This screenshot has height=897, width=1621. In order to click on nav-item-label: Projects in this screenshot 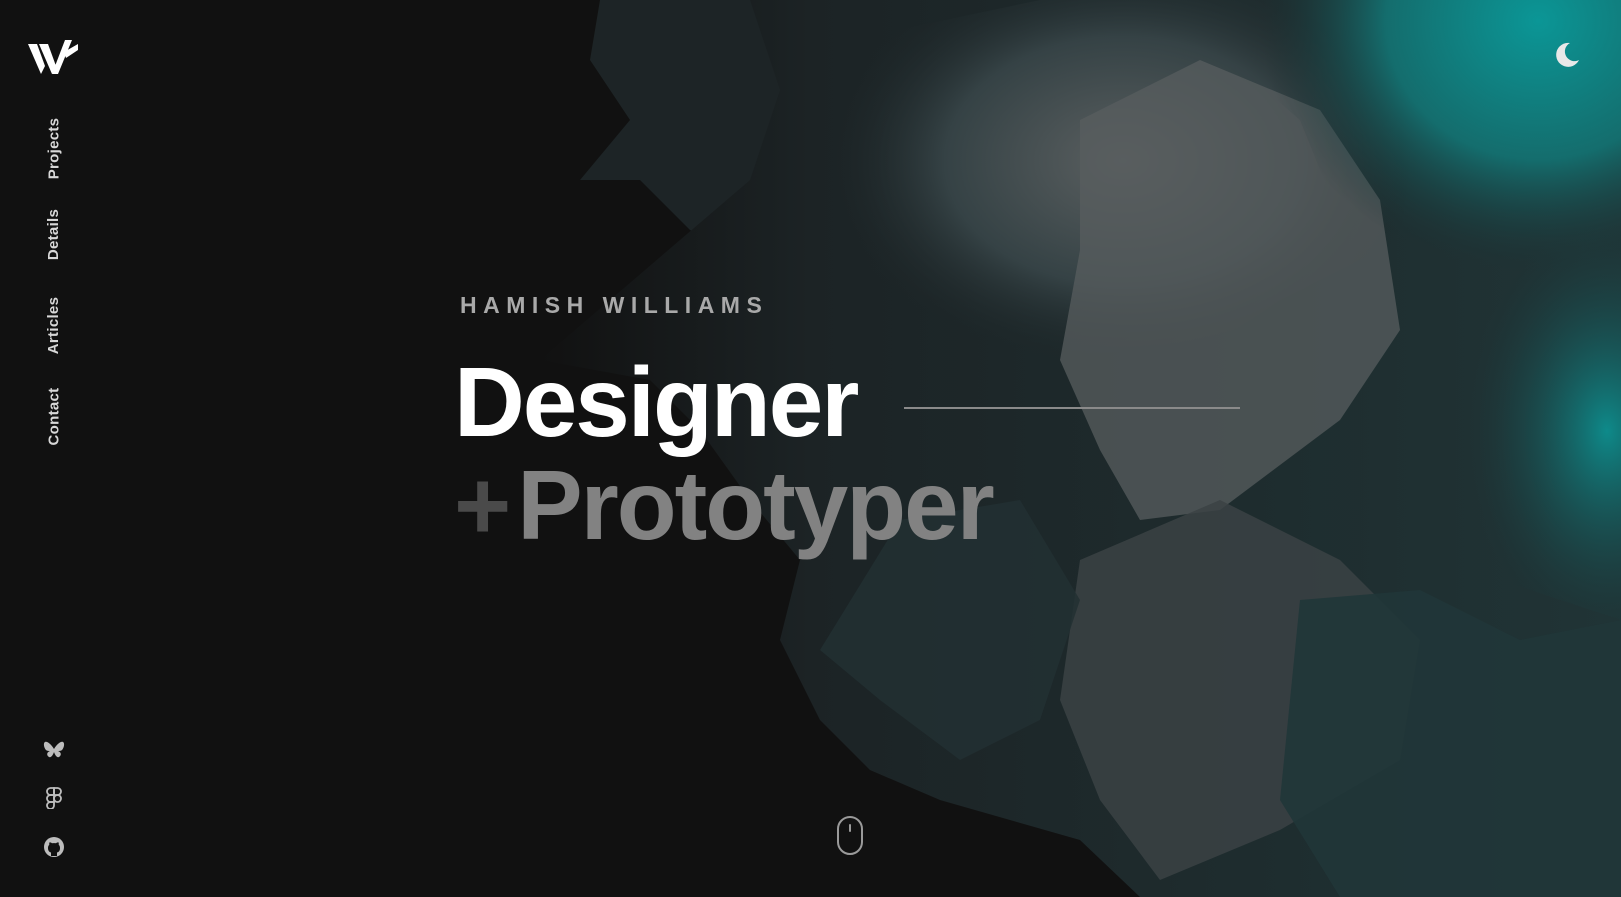, I will do `click(54, 148)`.